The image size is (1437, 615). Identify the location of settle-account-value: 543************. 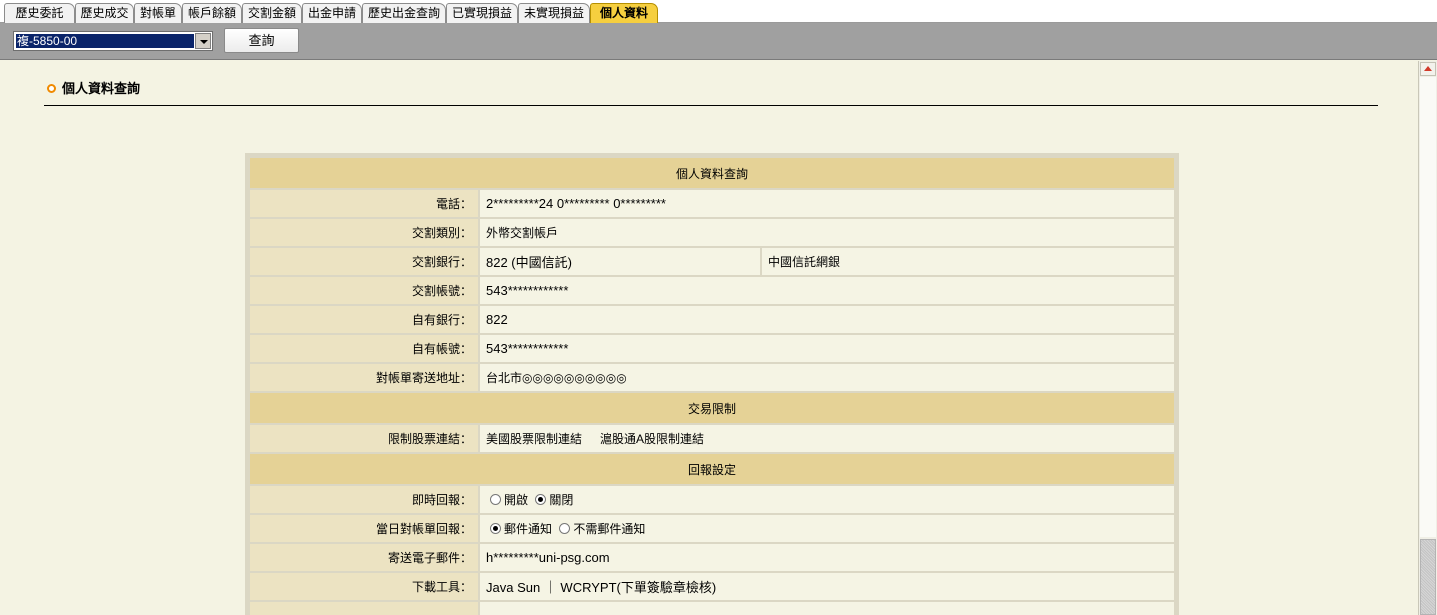
(827, 290).